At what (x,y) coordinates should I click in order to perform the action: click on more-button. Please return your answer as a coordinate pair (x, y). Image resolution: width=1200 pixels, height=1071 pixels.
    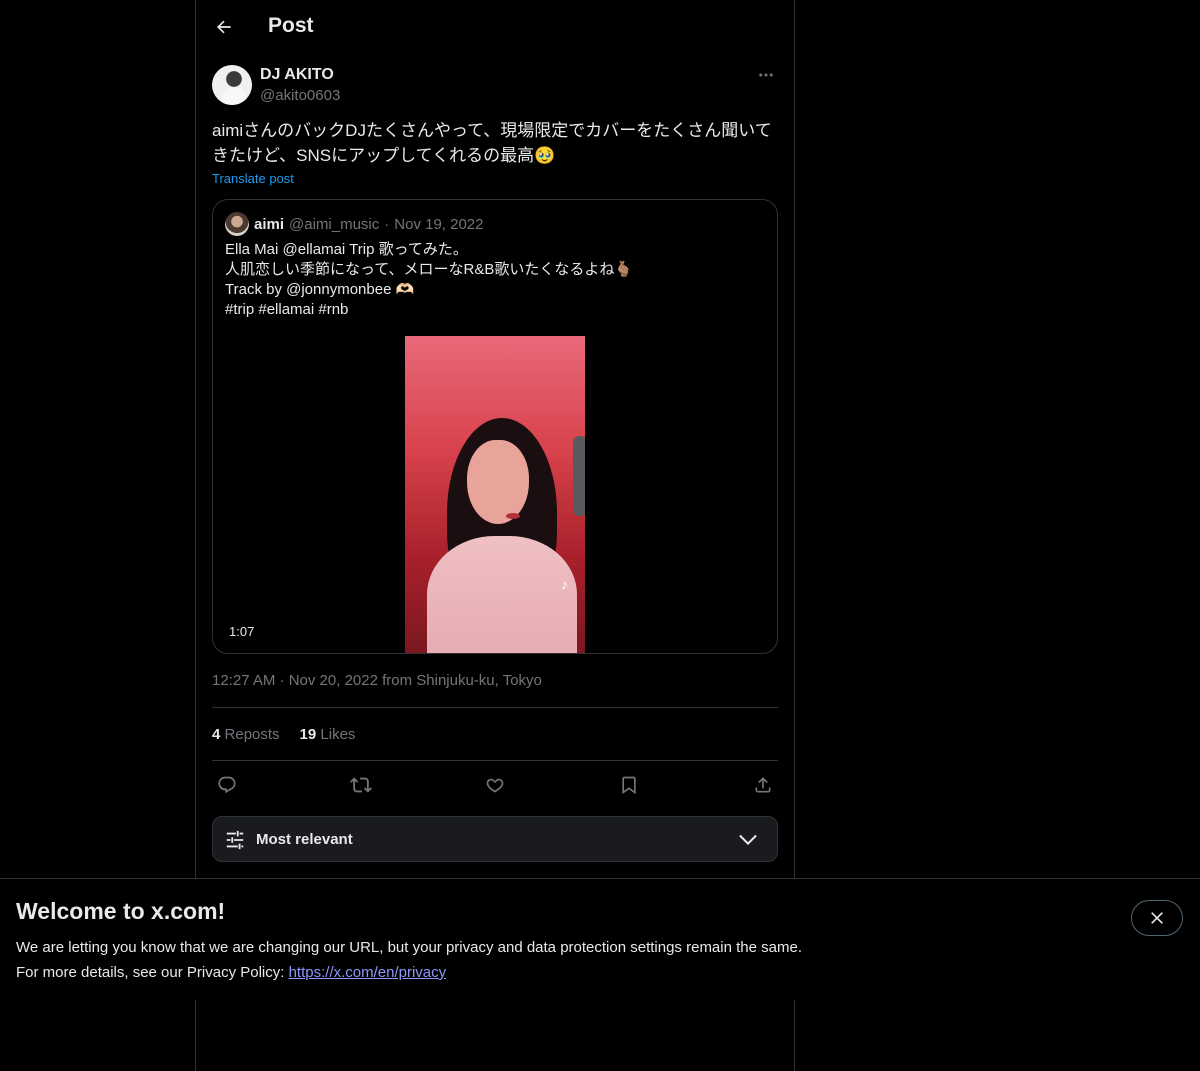
    Looking at the image, I should click on (766, 75).